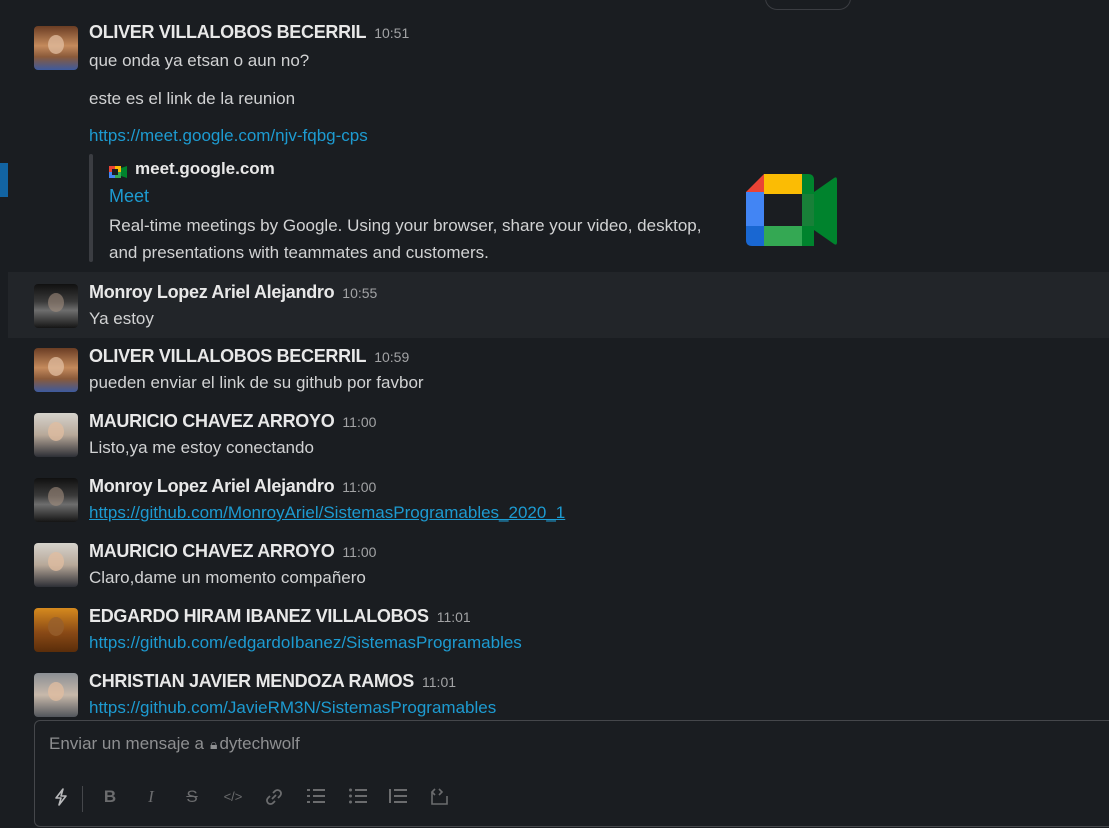 This screenshot has width=1109, height=828. I want to click on google-meet-logo, so click(791, 211).